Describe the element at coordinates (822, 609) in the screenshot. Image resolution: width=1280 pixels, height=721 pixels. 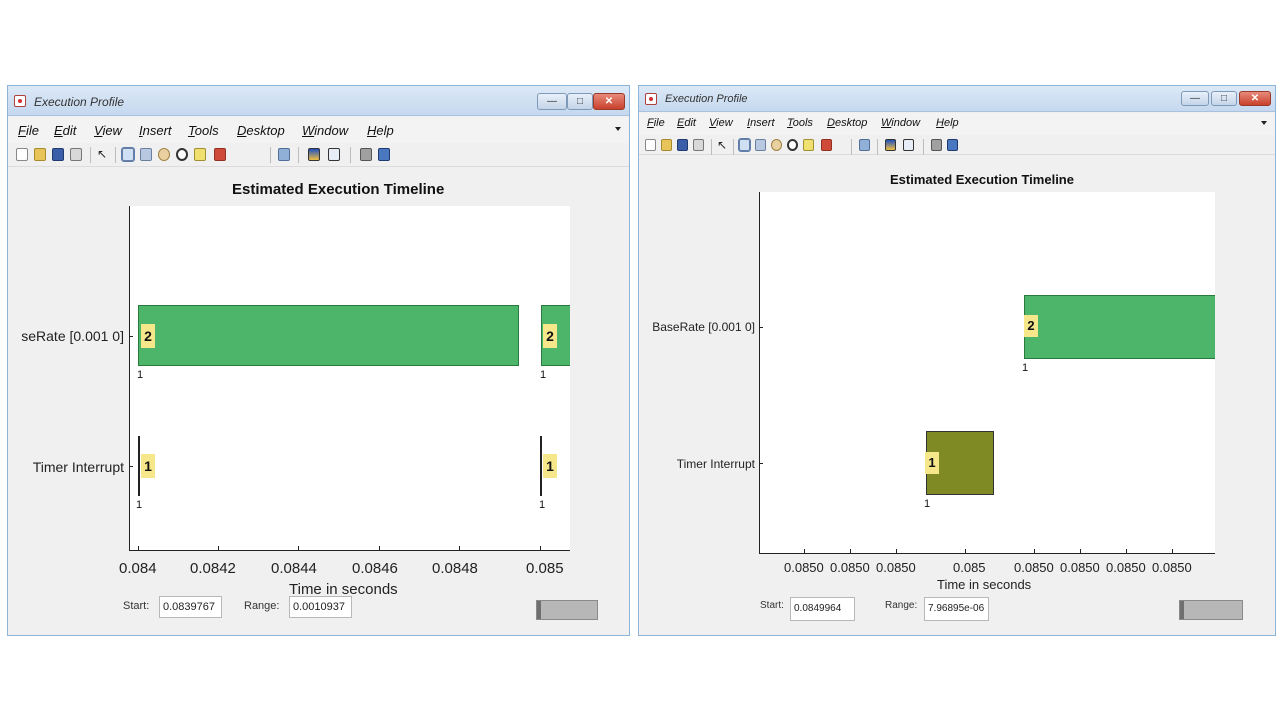
I see `start-field: 0.0849964` at that location.